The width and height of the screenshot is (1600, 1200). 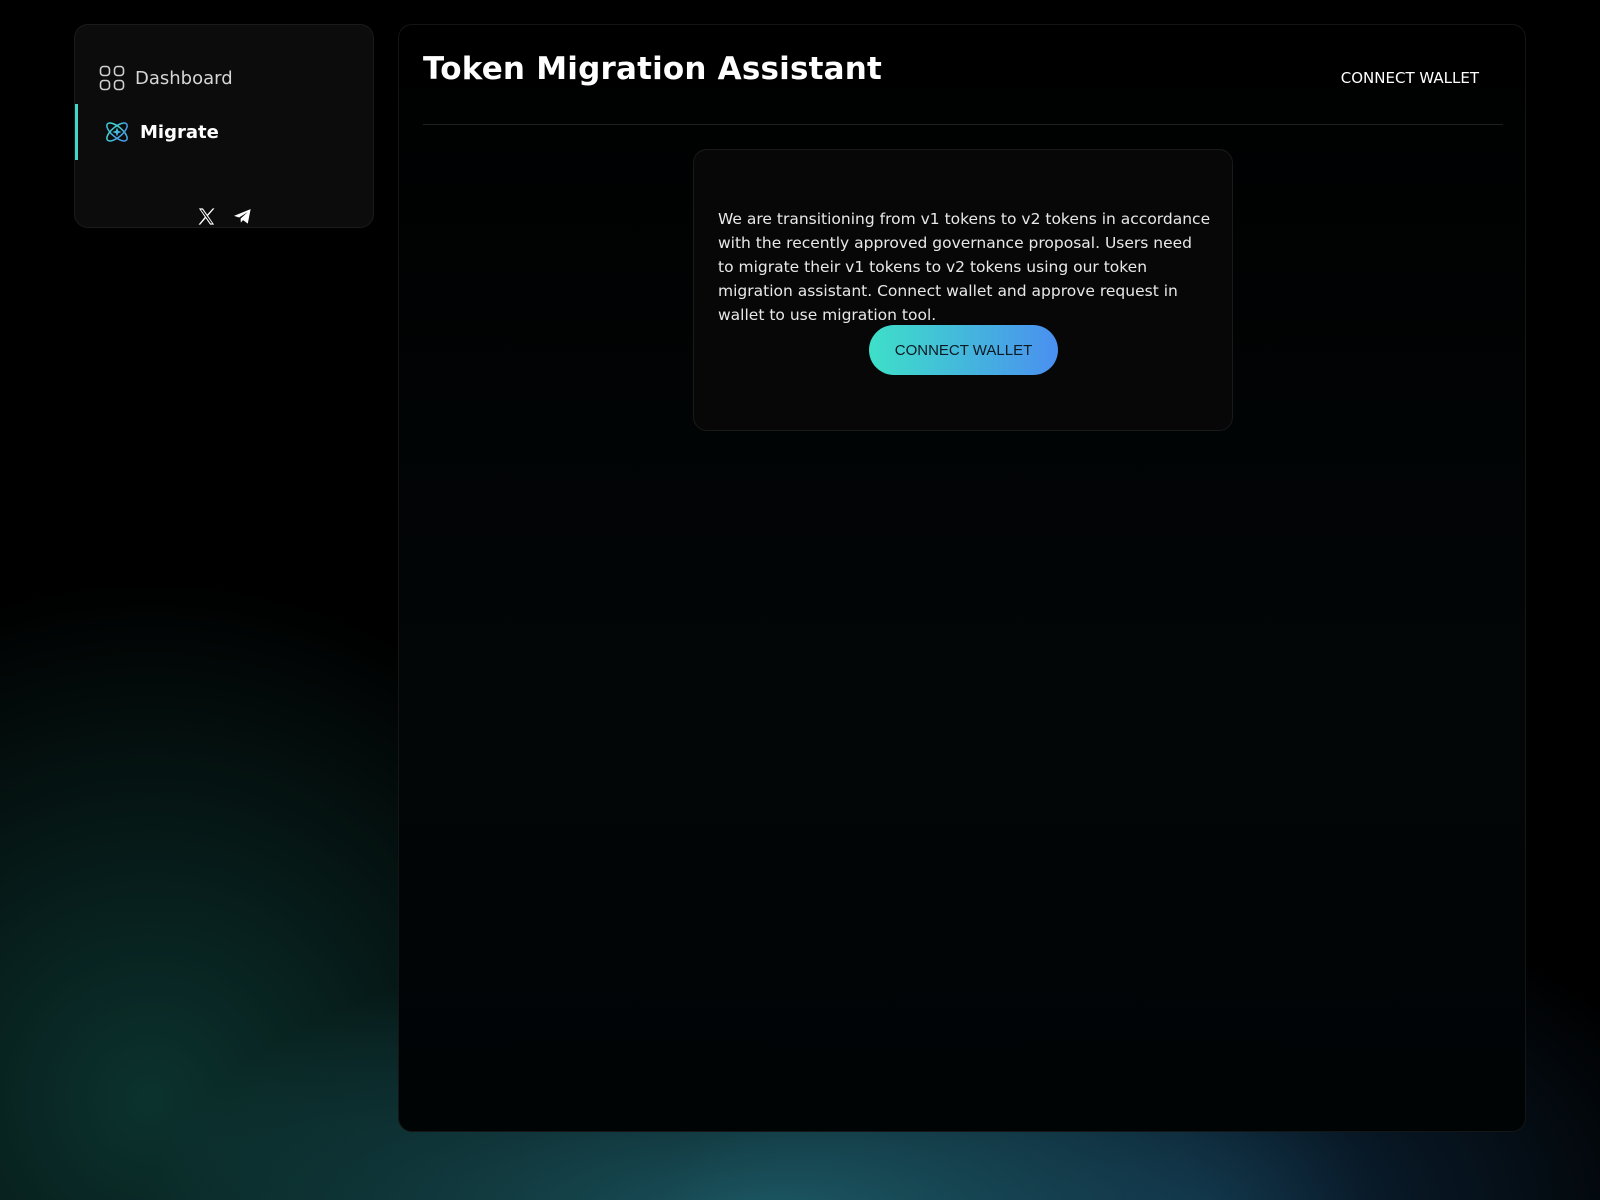 I want to click on page-title: Token Migration Assistant, so click(x=653, y=69).